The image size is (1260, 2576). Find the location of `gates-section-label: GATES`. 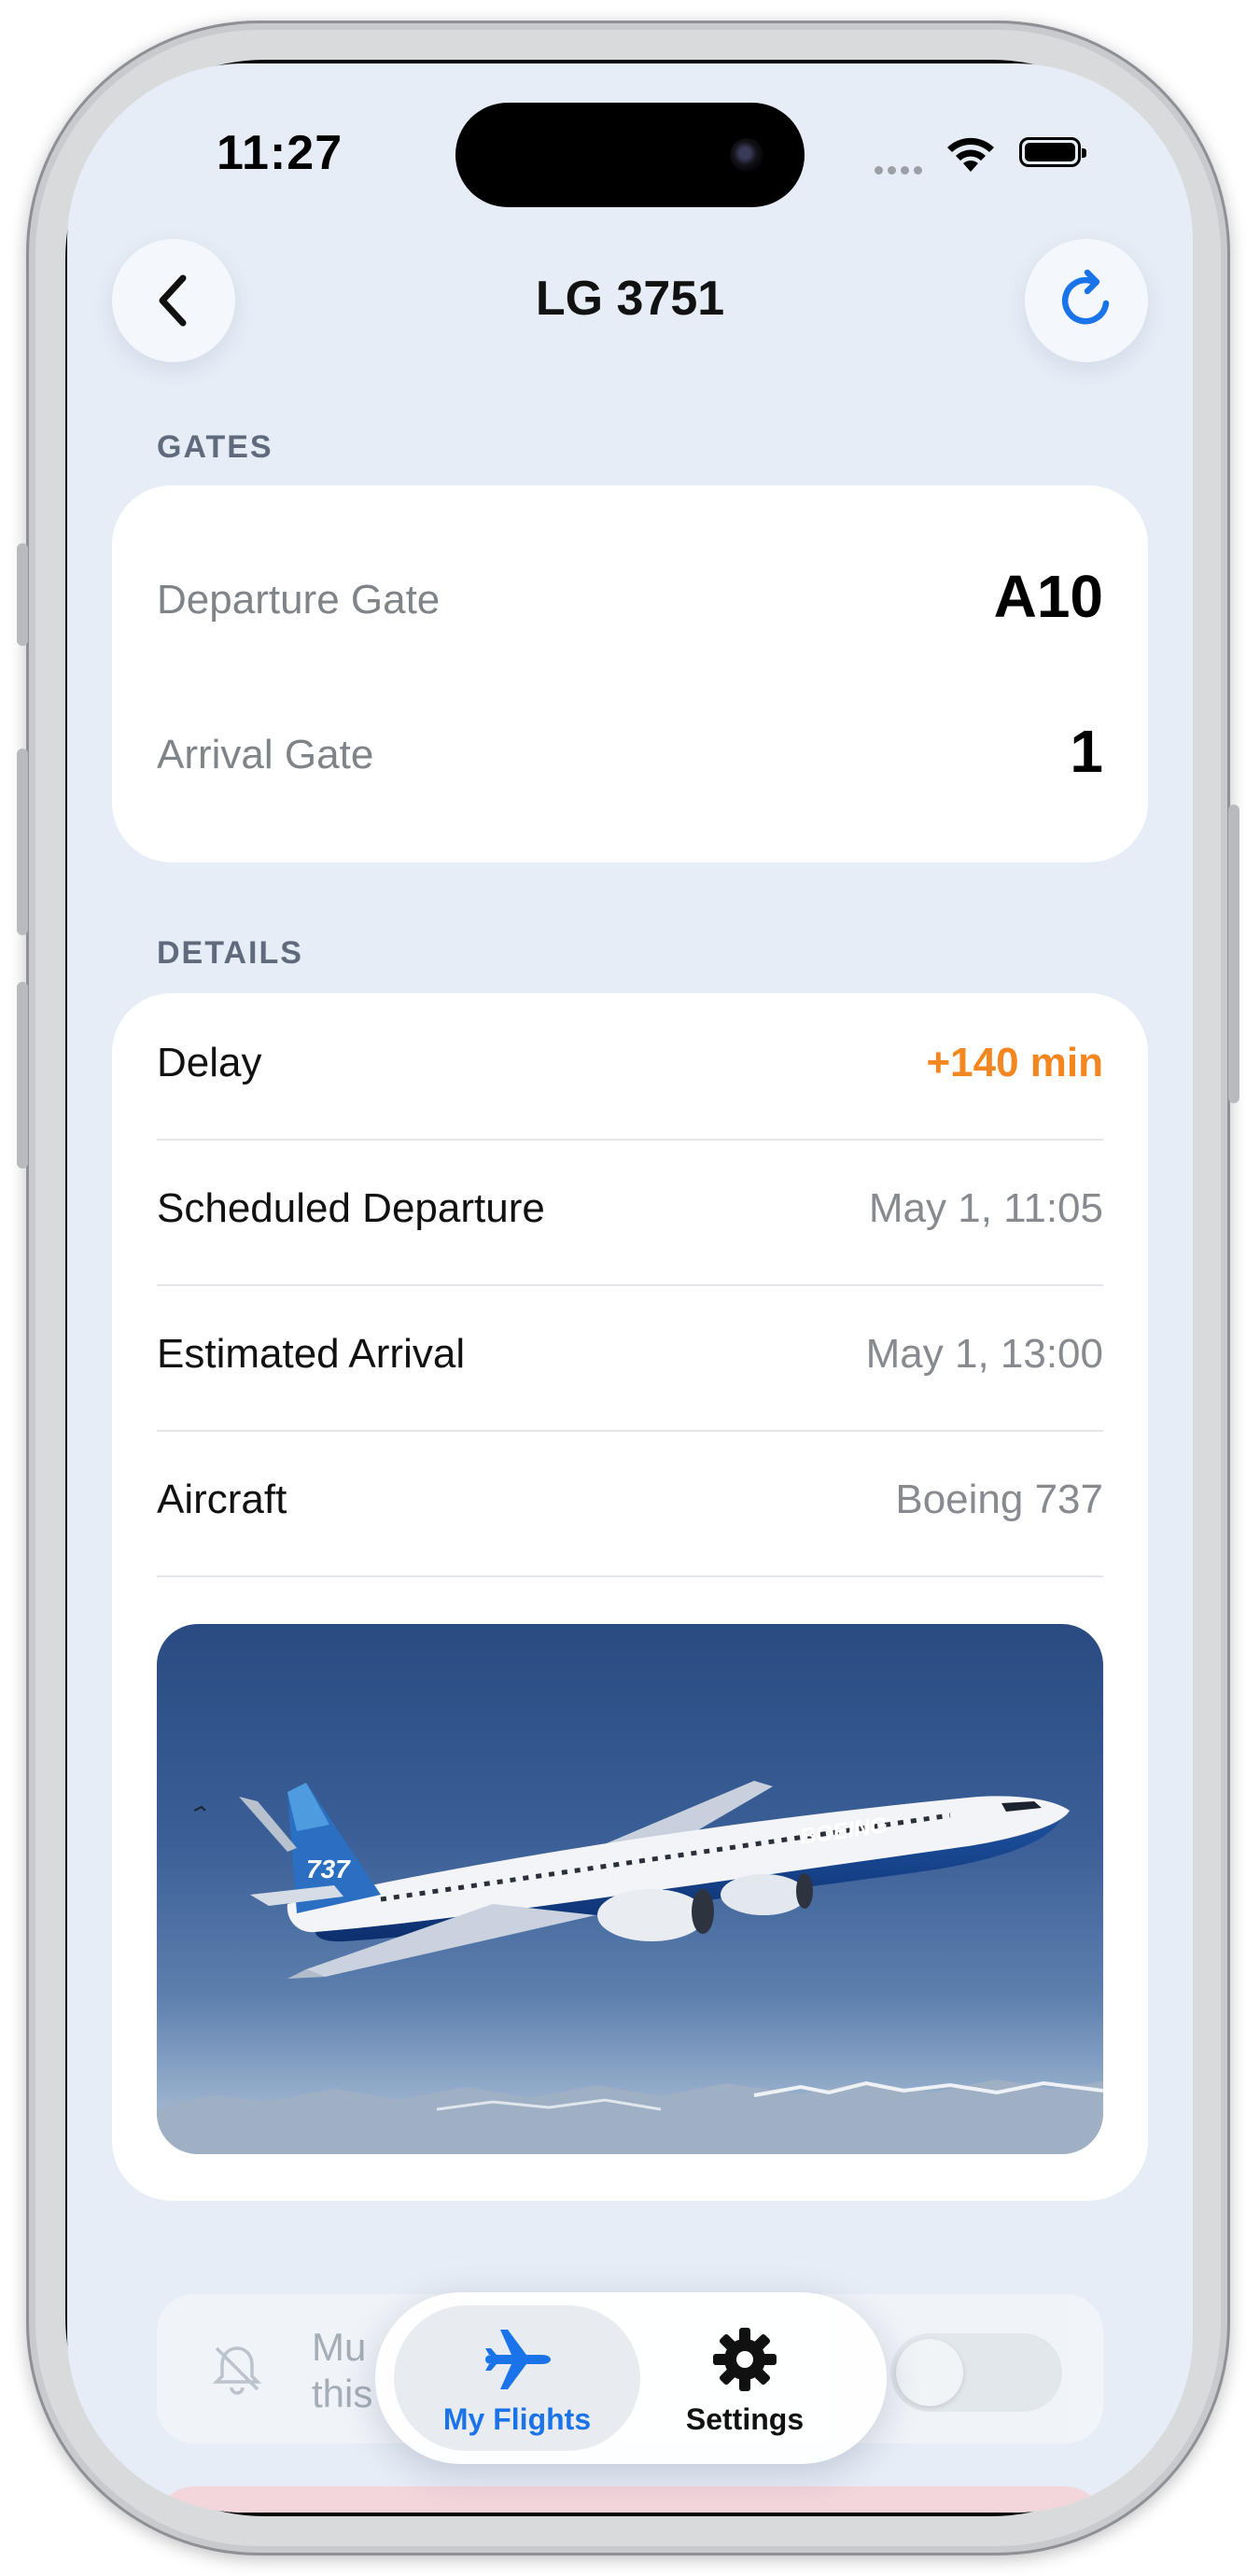

gates-section-label: GATES is located at coordinates (215, 447).